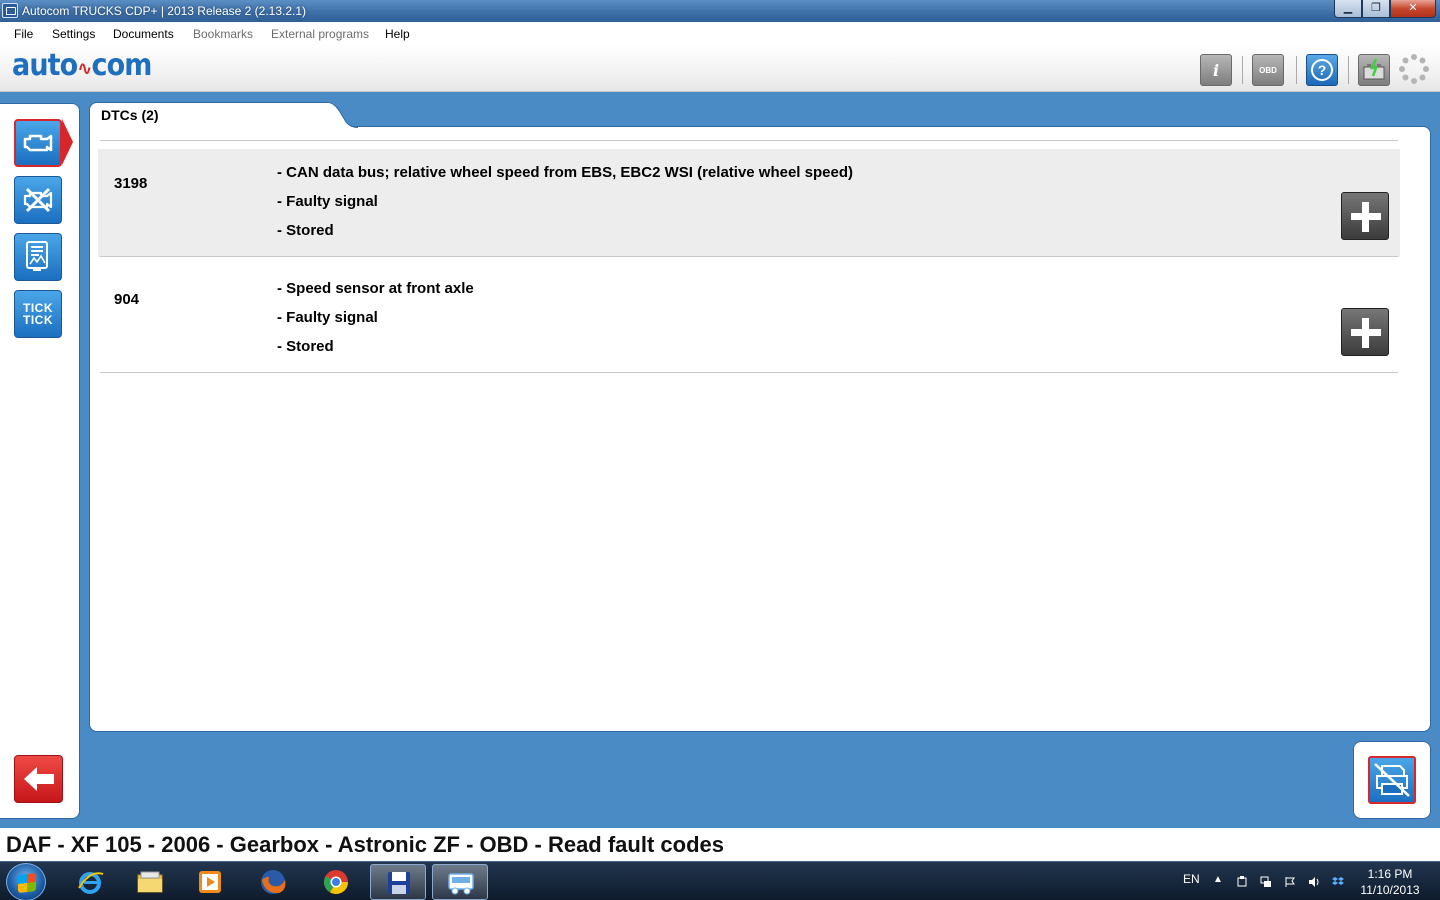 This screenshot has height=900, width=1440. Describe the element at coordinates (143, 34) in the screenshot. I see `menu-documents: Documents` at that location.